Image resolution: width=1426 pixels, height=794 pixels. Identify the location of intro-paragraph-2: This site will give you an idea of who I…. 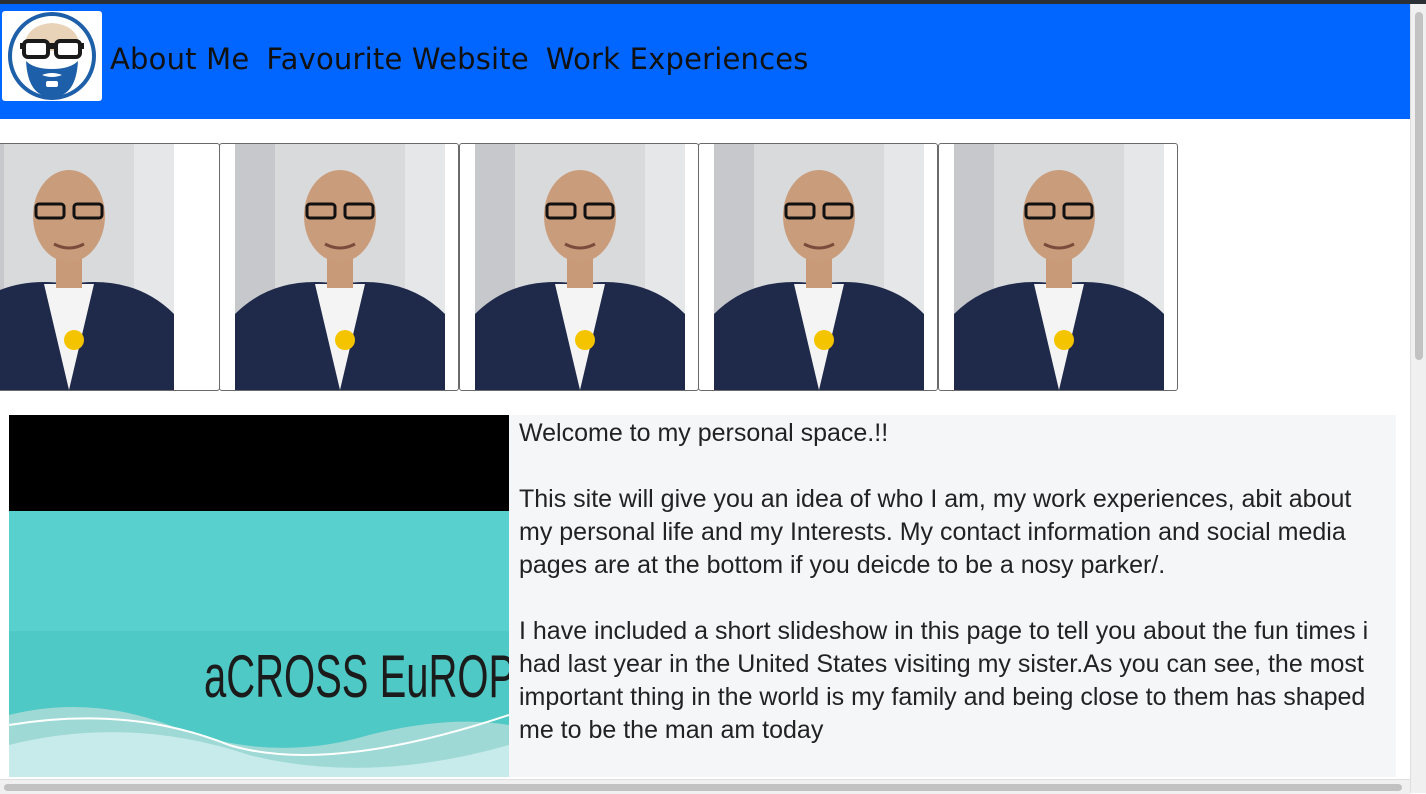
(935, 532).